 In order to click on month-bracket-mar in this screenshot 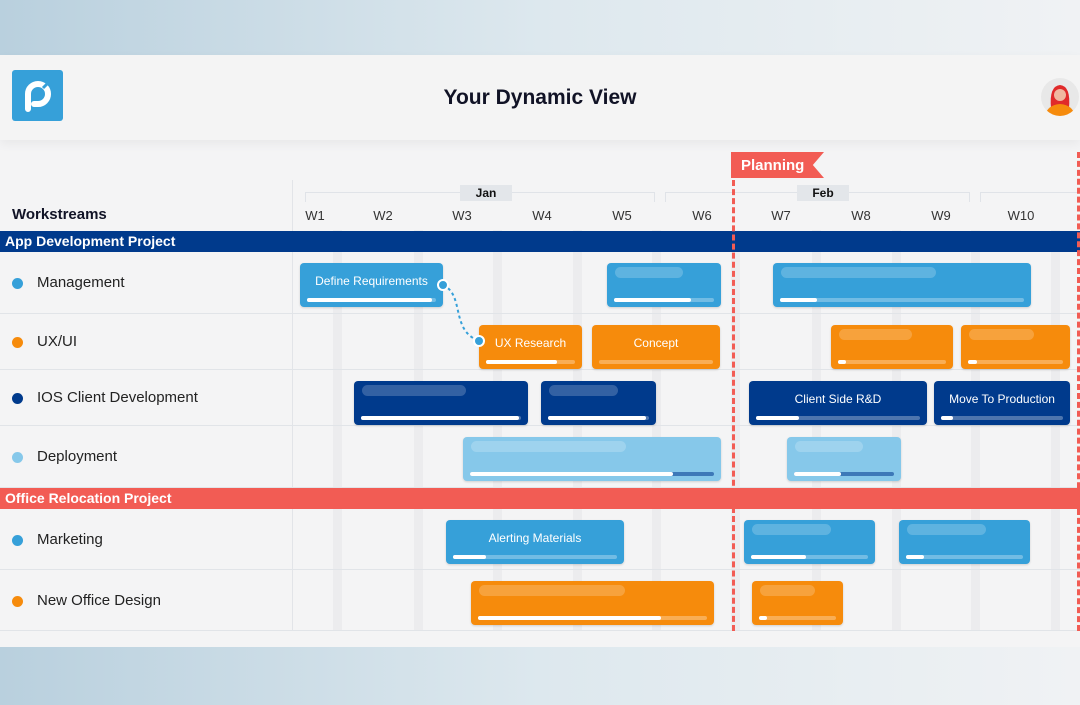, I will do `click(1030, 197)`.